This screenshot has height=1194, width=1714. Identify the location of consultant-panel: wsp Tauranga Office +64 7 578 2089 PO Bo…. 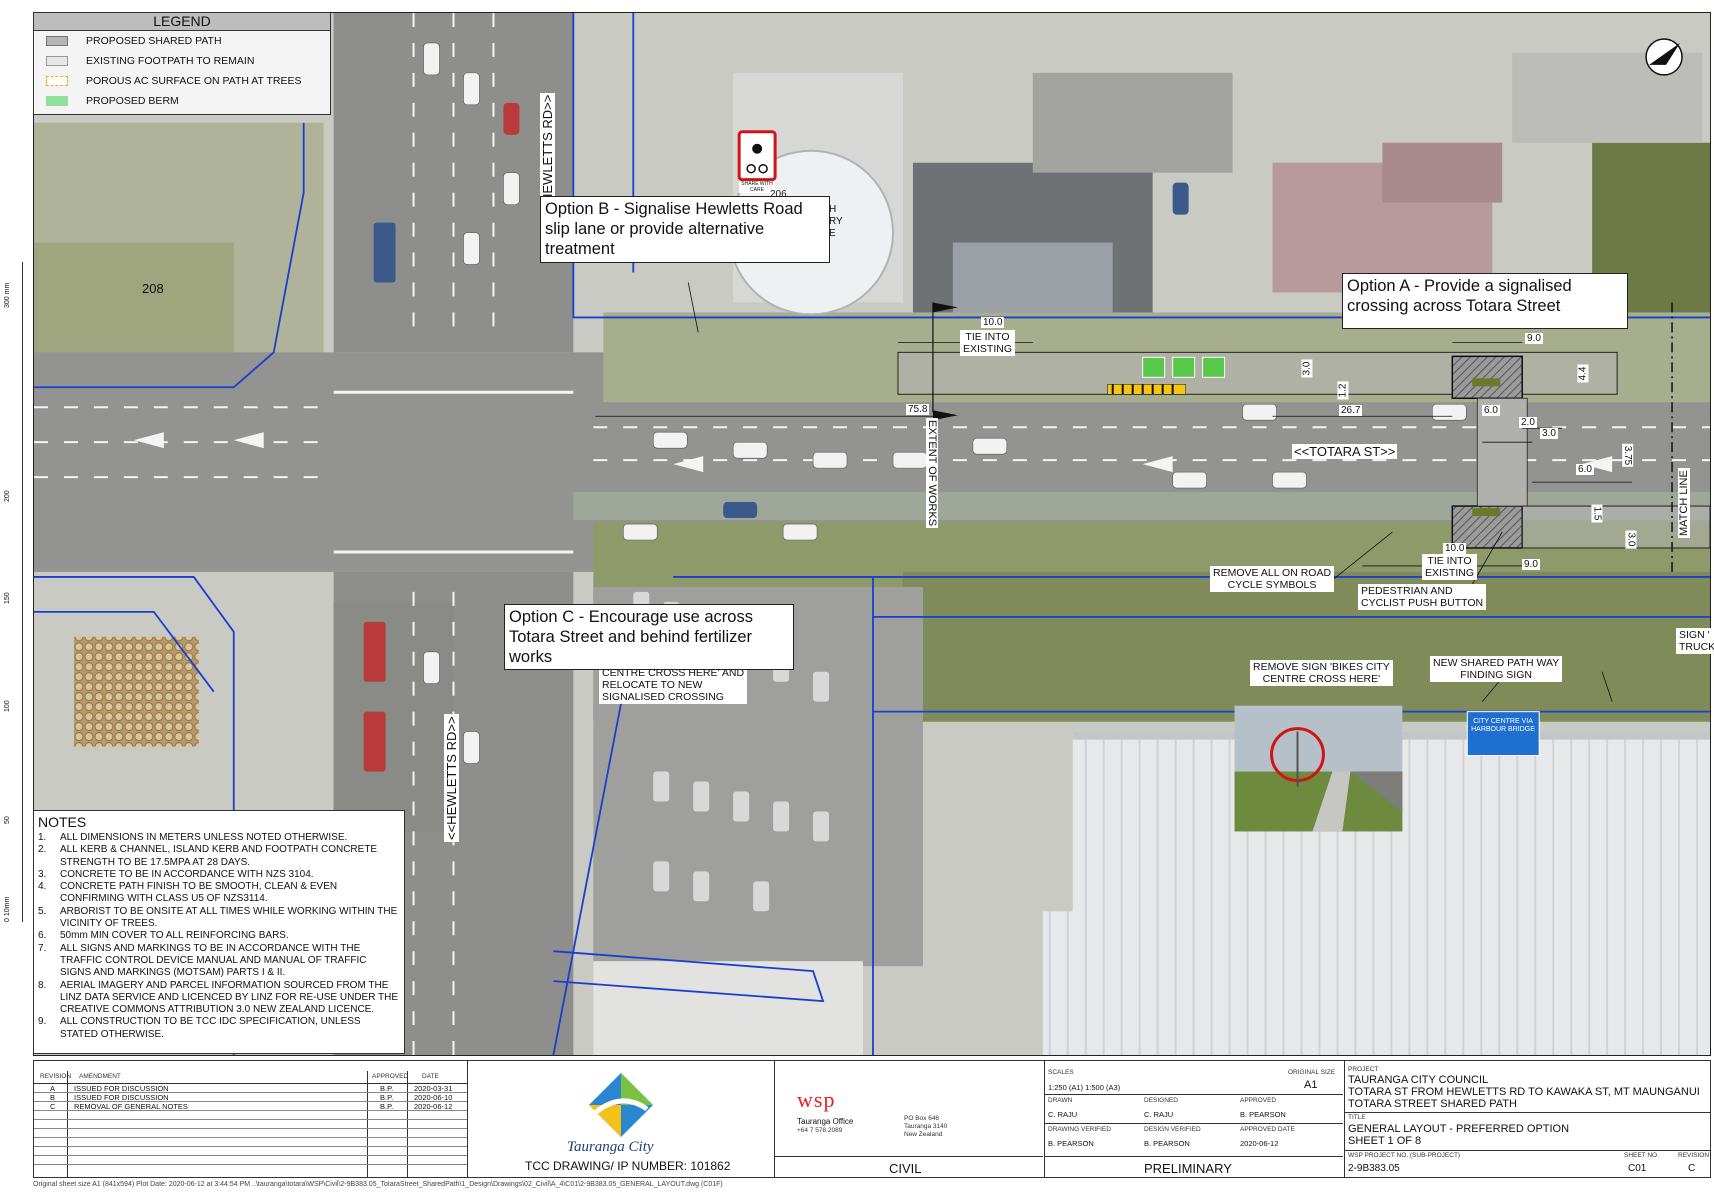
(909, 1119).